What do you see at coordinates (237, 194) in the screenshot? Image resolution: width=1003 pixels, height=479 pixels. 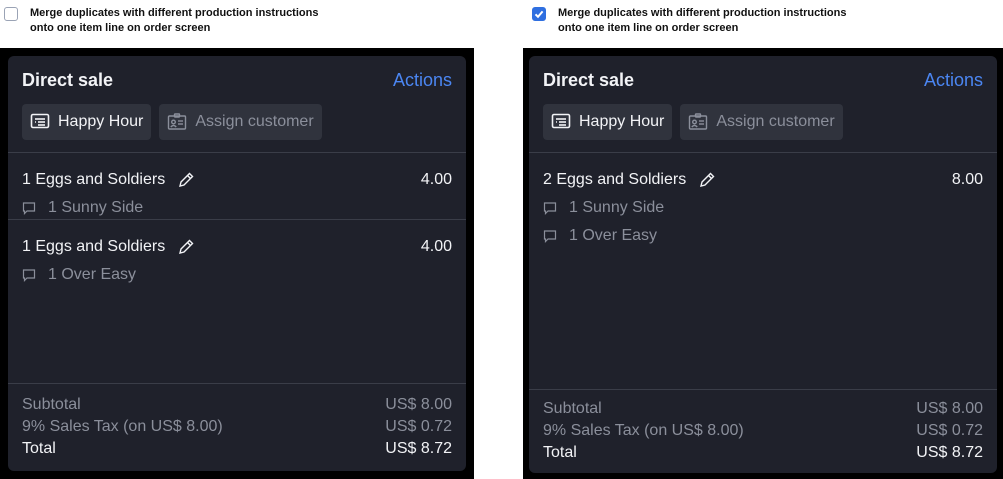 I see `order-line-item: 1 Eggs and Soldiers 4.00 1 Sunny Side` at bounding box center [237, 194].